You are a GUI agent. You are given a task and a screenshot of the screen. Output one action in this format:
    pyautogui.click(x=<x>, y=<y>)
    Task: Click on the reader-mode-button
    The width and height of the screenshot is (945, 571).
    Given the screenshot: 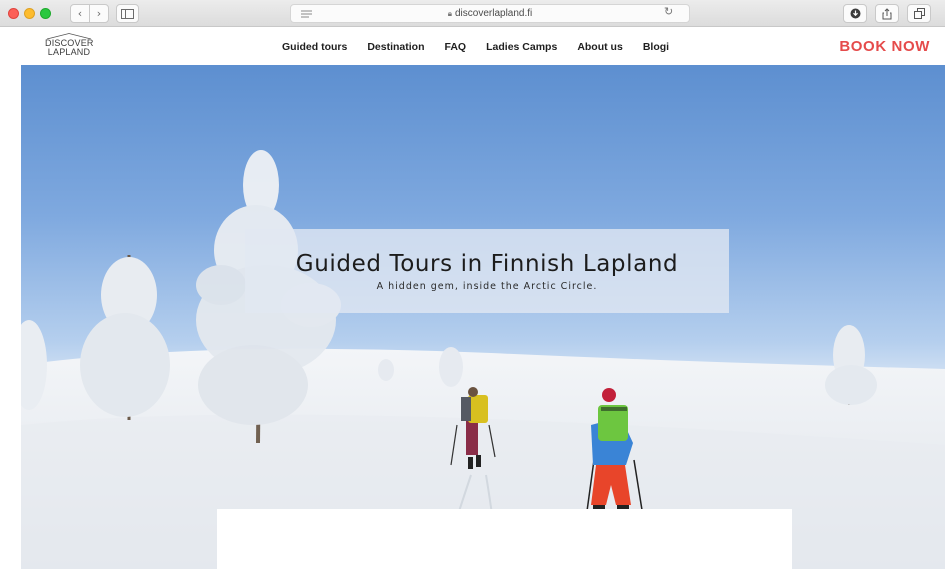 What is the action you would take?
    pyautogui.click(x=306, y=13)
    